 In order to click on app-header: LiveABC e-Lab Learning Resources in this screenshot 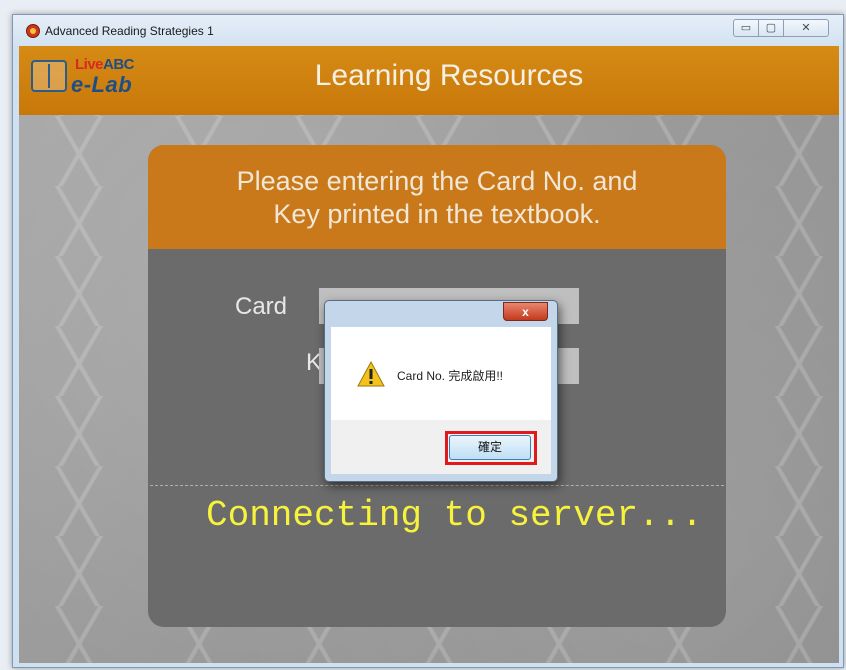, I will do `click(429, 80)`.